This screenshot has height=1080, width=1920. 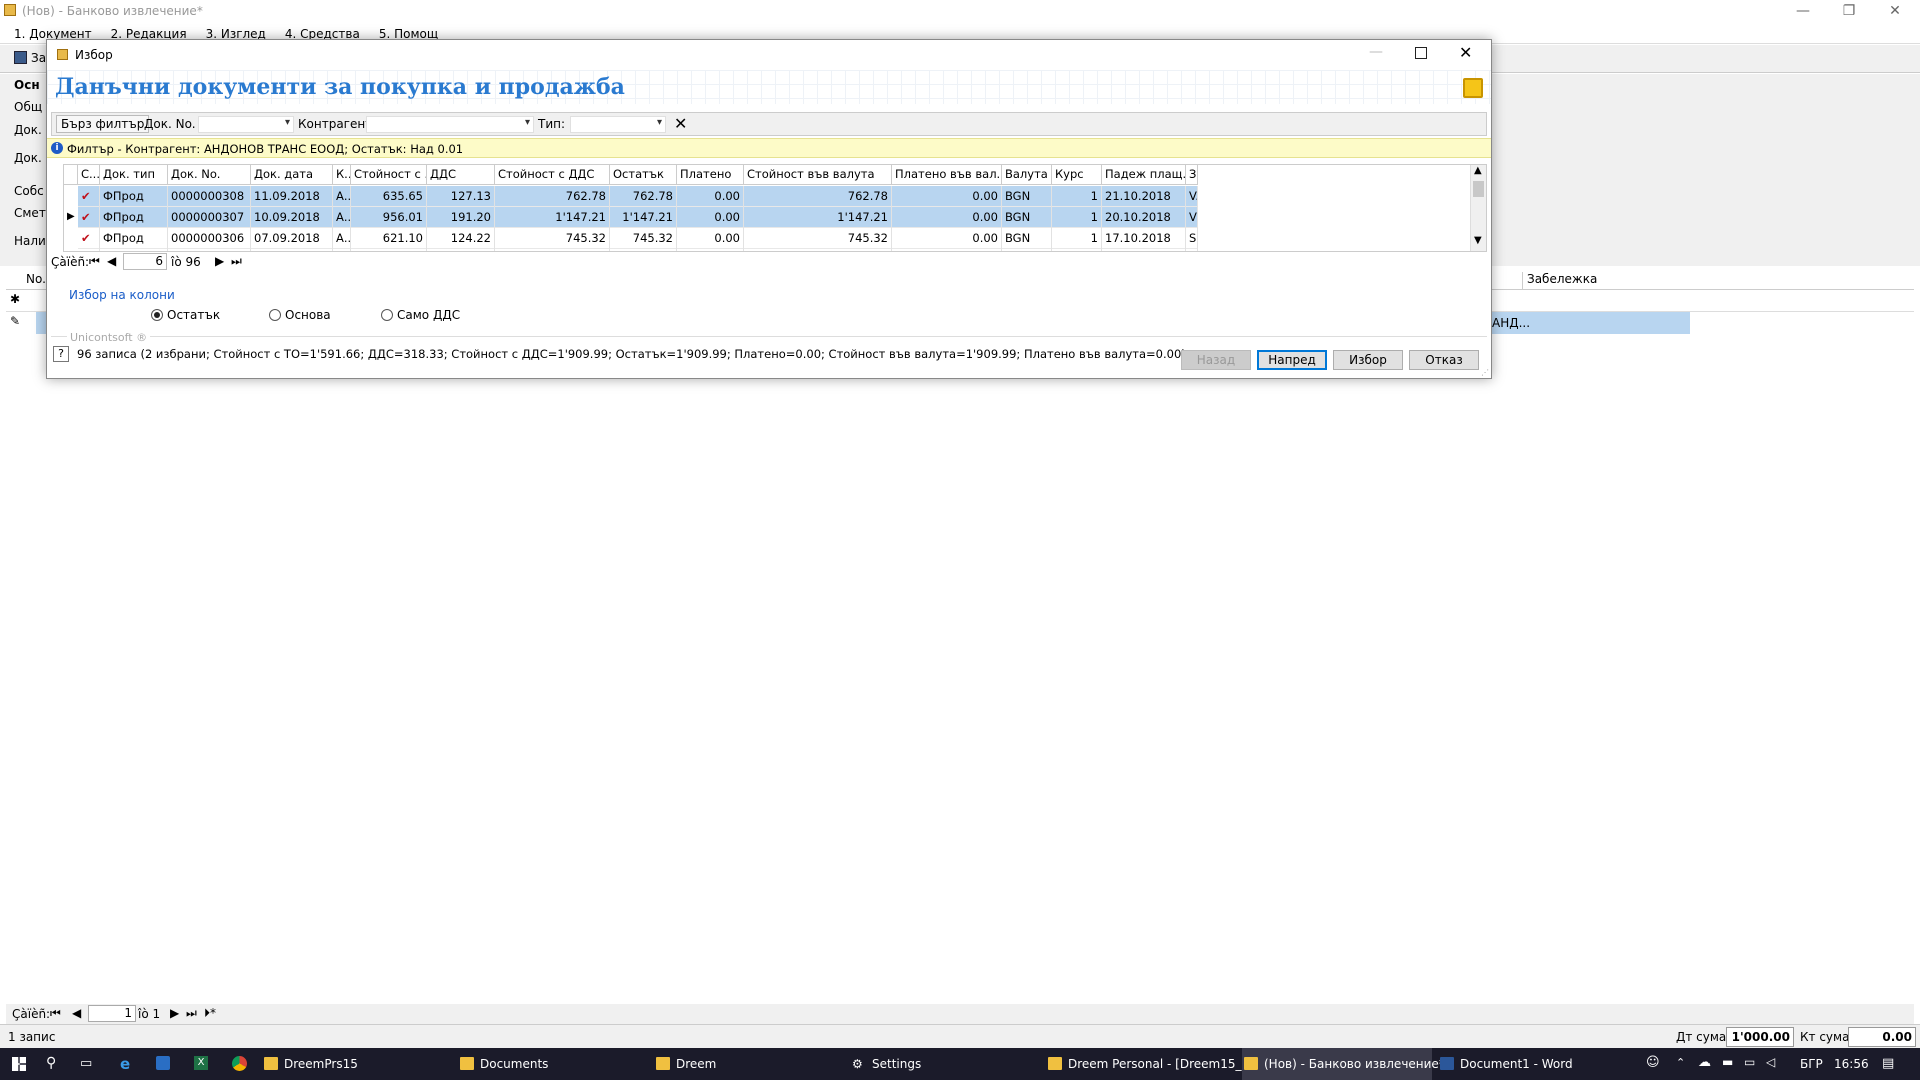 What do you see at coordinates (86, 1063) in the screenshot?
I see `task-view-icon: ▭` at bounding box center [86, 1063].